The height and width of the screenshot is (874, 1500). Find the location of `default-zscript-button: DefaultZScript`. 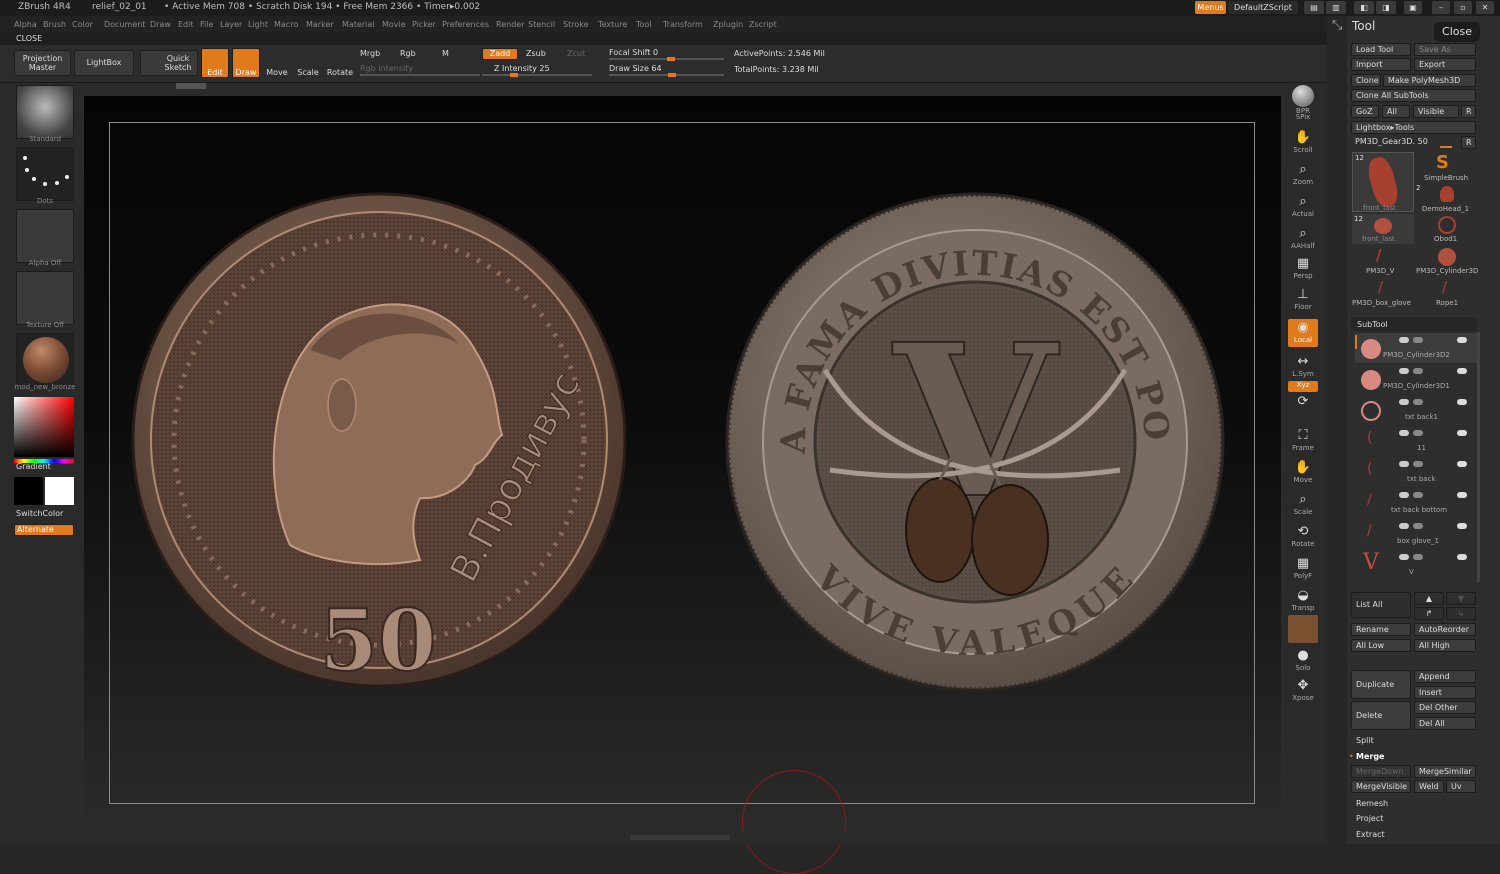

default-zscript-button: DefaultZScript is located at coordinates (1263, 7).